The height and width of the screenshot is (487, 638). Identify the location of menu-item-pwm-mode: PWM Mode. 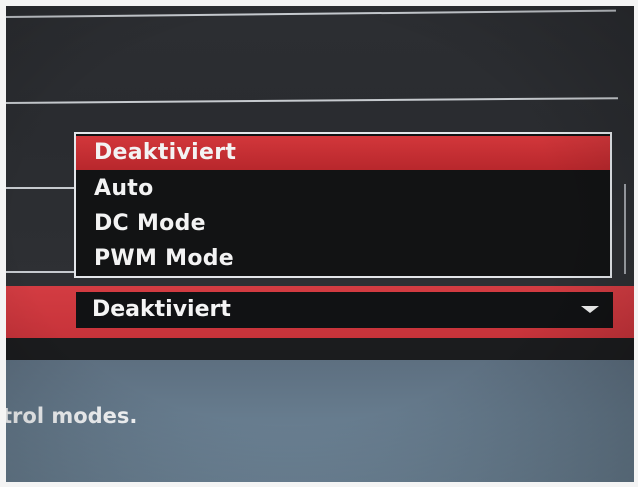
(343, 259).